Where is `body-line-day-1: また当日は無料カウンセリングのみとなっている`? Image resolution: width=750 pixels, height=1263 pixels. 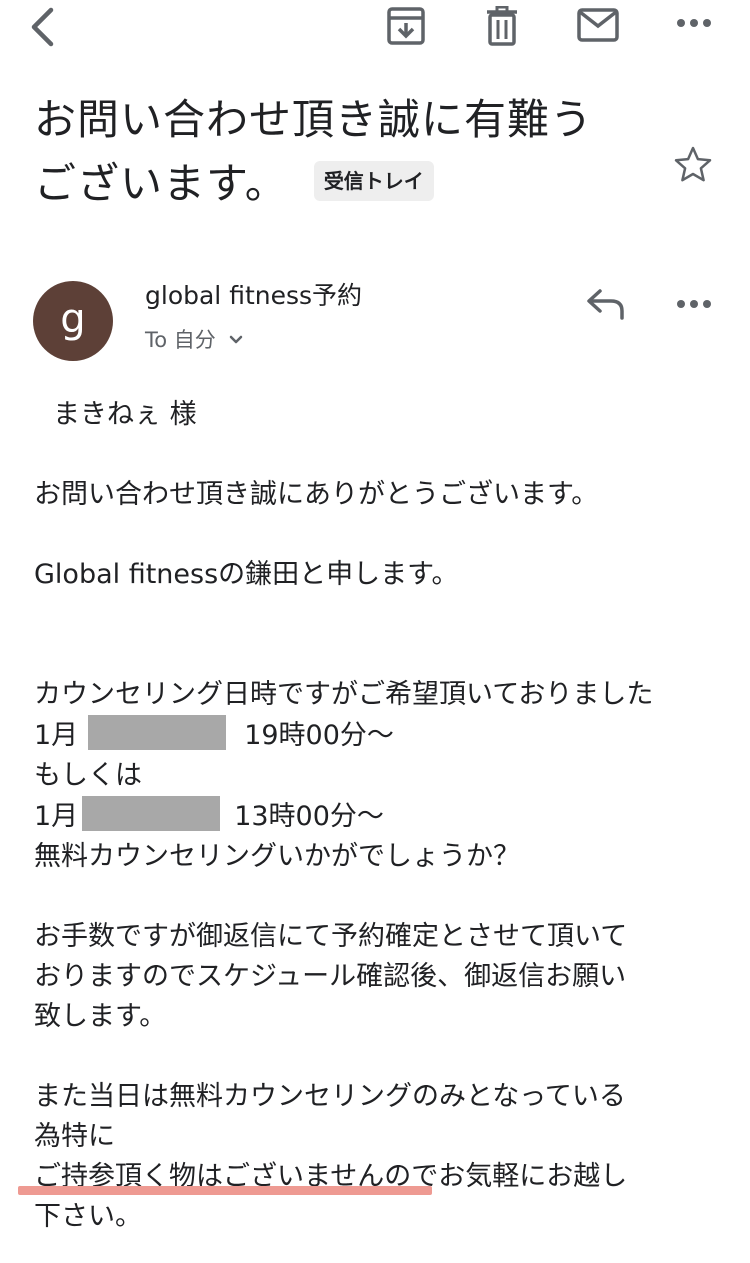
body-line-day-1: また当日は無料カウンセリングのみとなっている is located at coordinates (330, 1096).